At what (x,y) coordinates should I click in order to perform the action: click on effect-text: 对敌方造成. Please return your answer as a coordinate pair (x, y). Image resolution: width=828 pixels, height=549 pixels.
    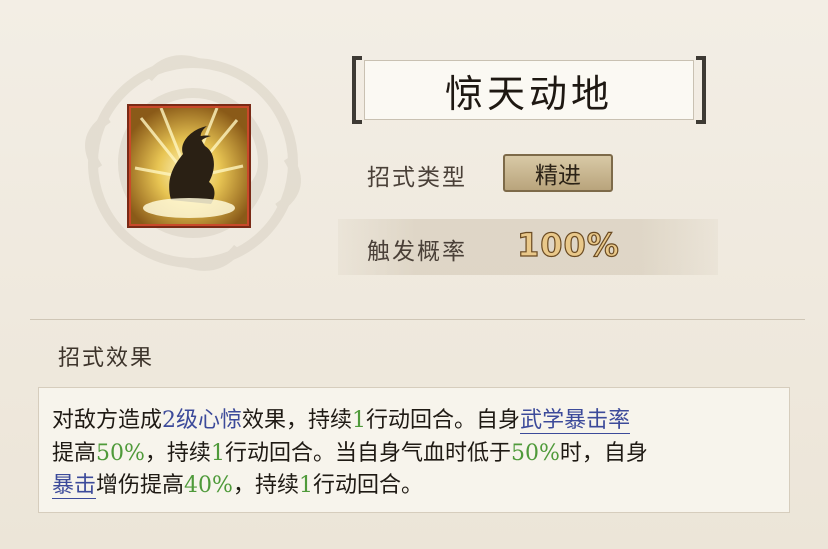
    Looking at the image, I should click on (107, 420).